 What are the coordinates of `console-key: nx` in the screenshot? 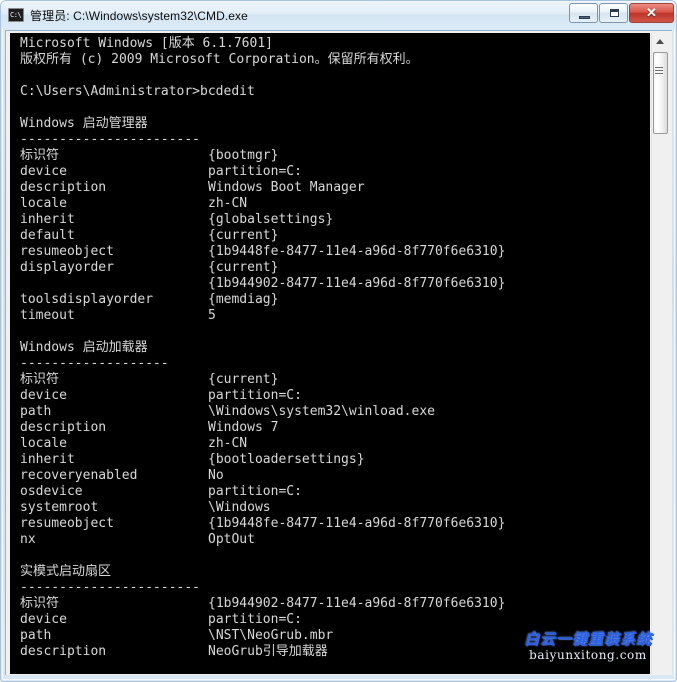 It's located at (28, 539).